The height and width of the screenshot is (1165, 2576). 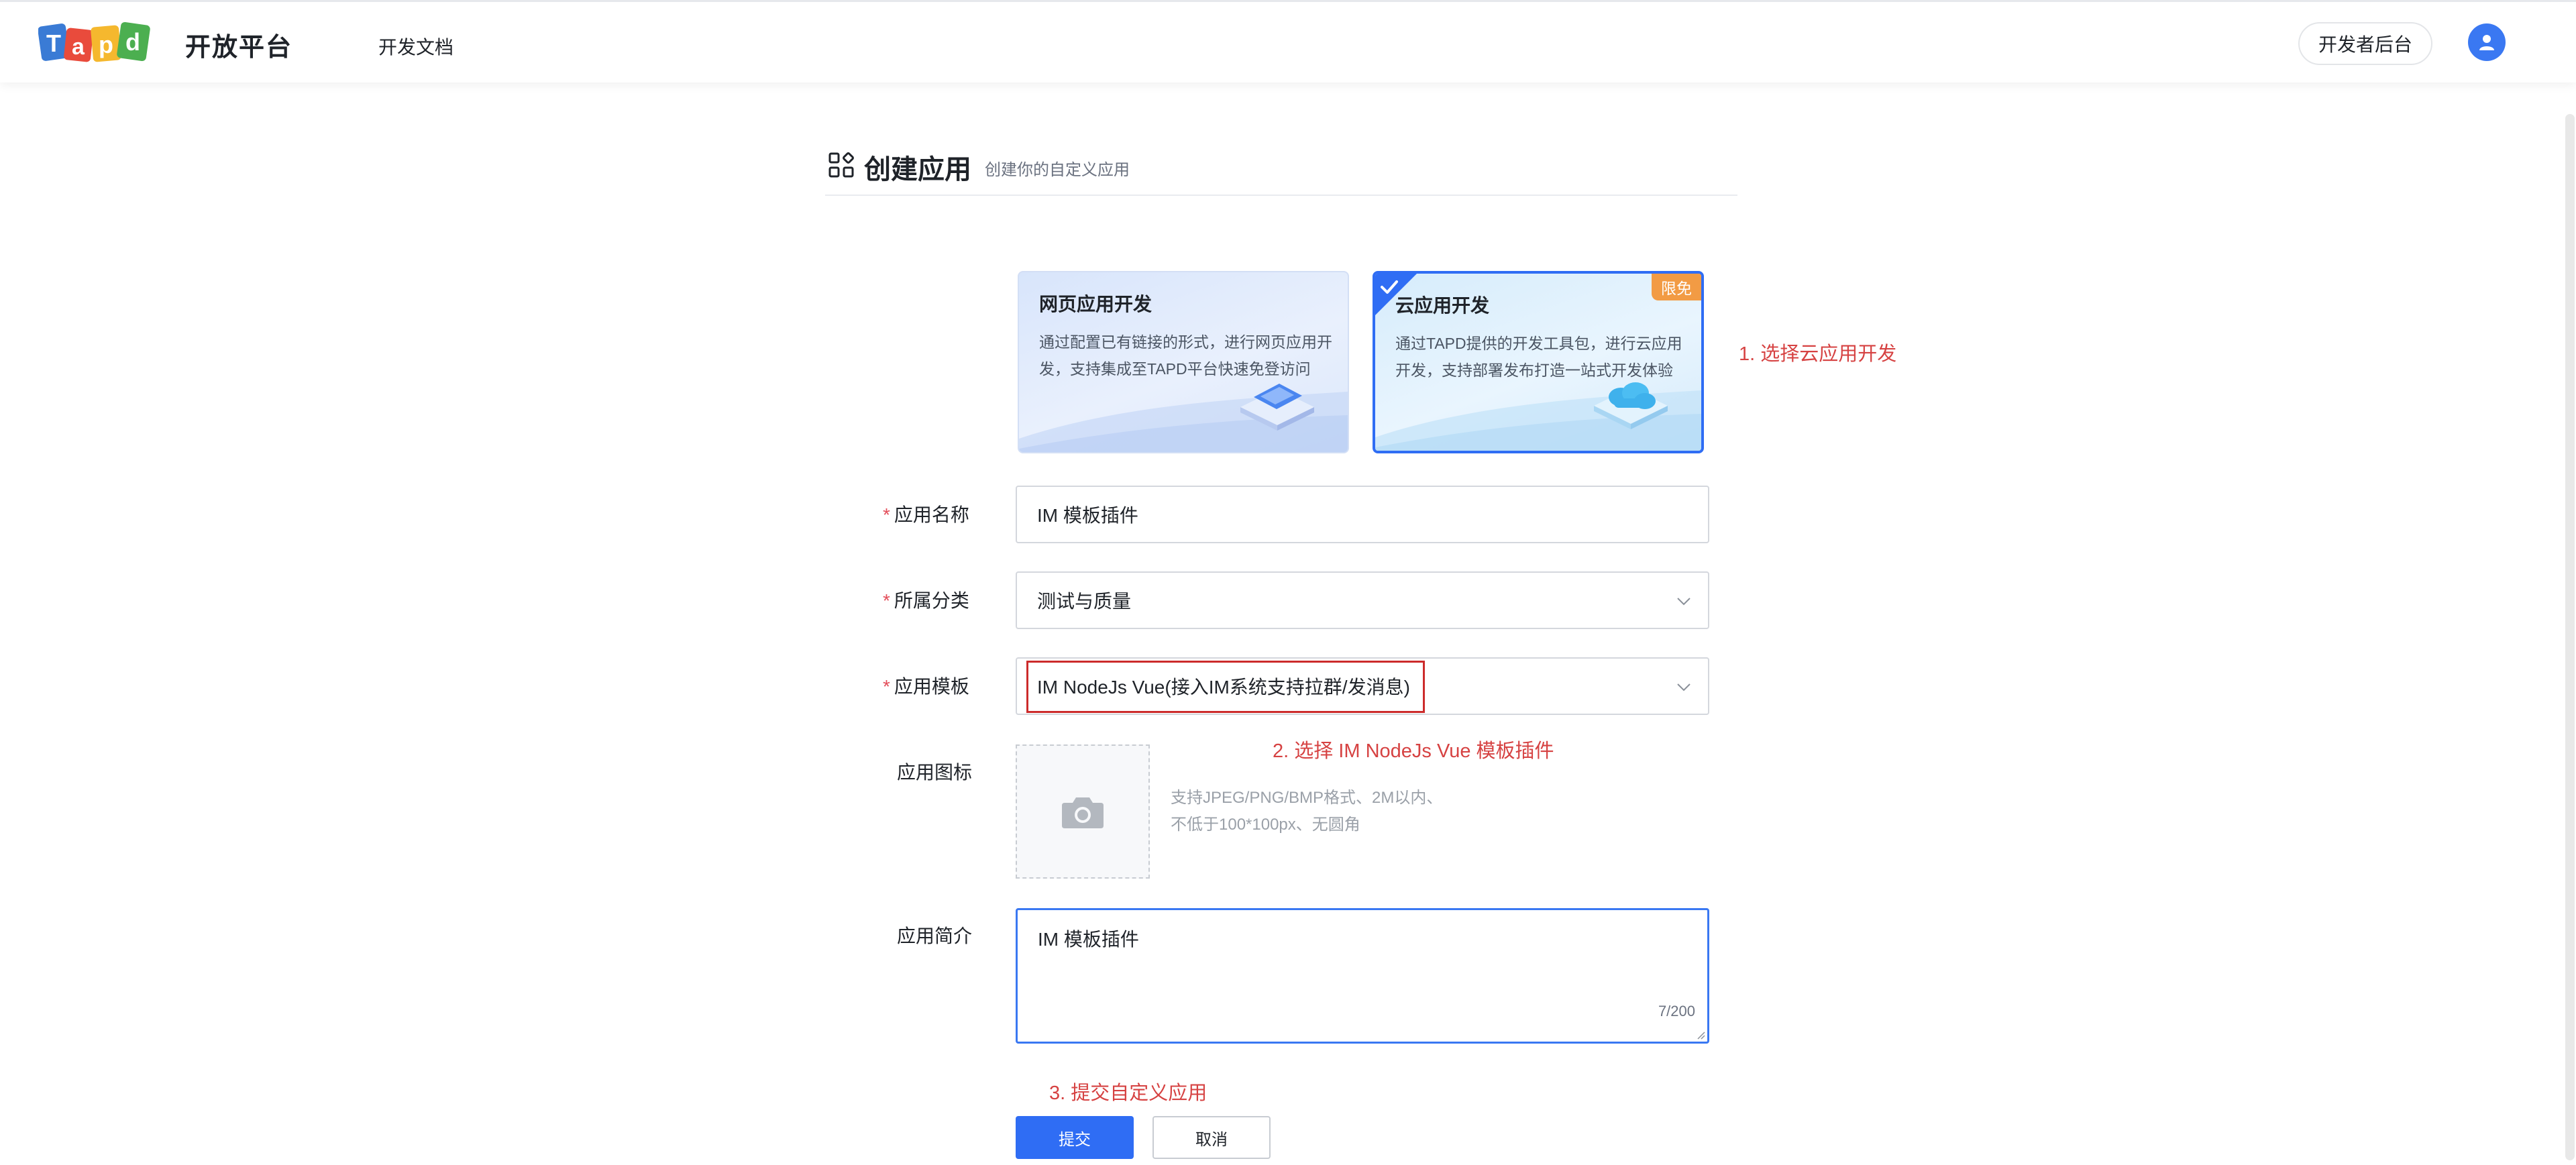 I want to click on char-count: 7/200, so click(x=1676, y=1011).